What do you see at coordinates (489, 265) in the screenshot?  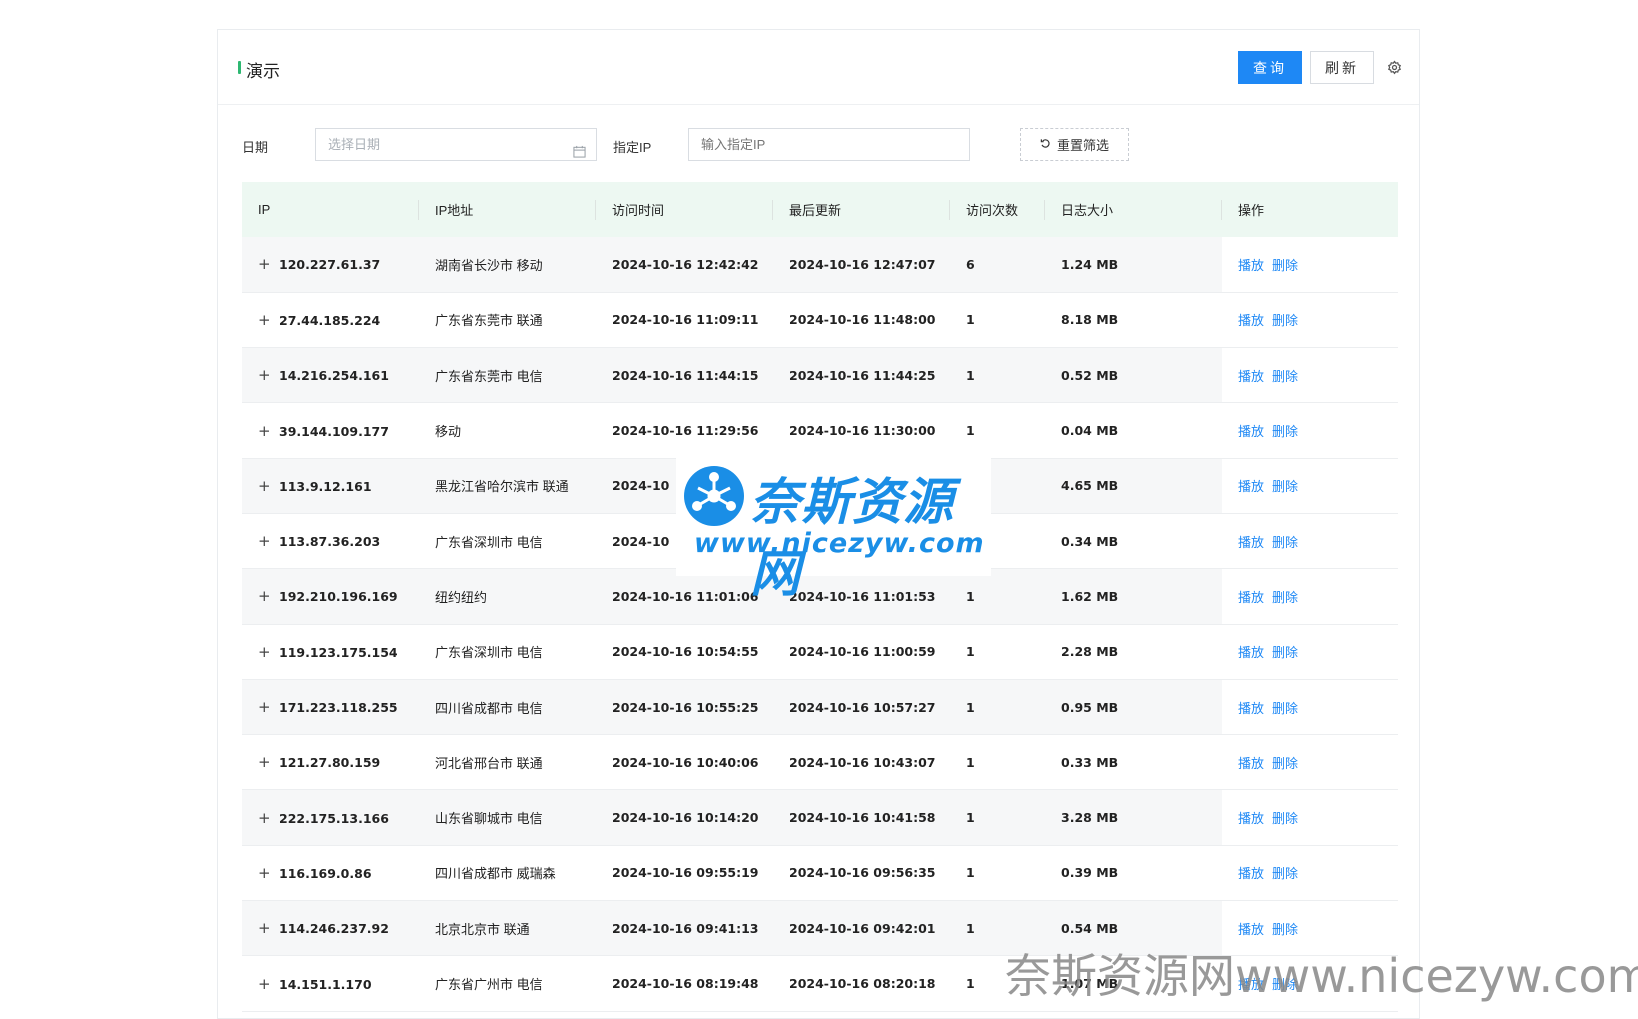 I see `cell-location: 湖南省长沙市 移动` at bounding box center [489, 265].